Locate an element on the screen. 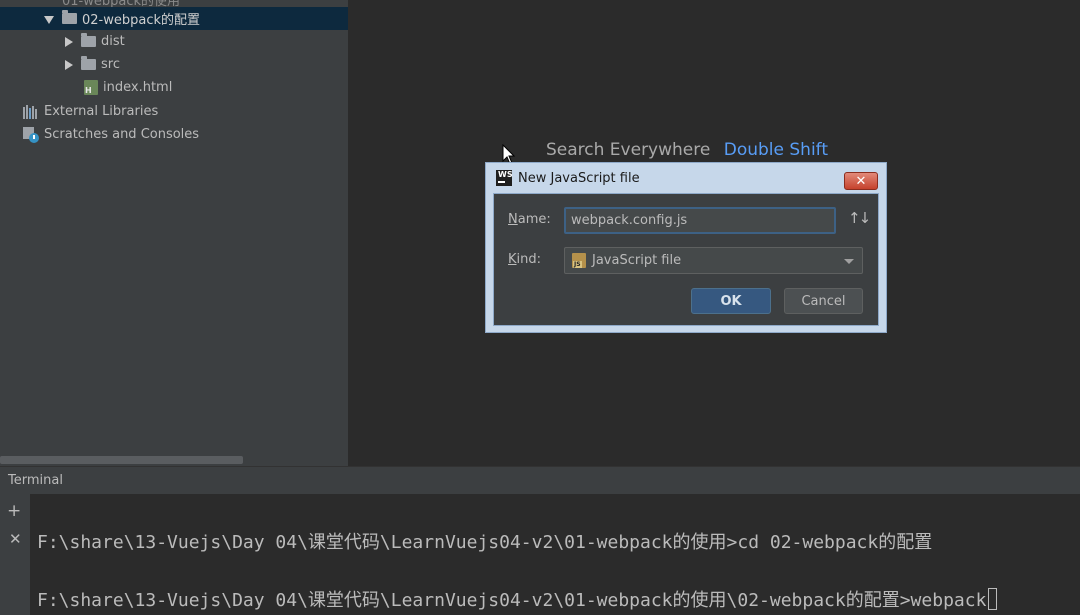 The image size is (1080, 615). scratches-icon is located at coordinates (31, 134).